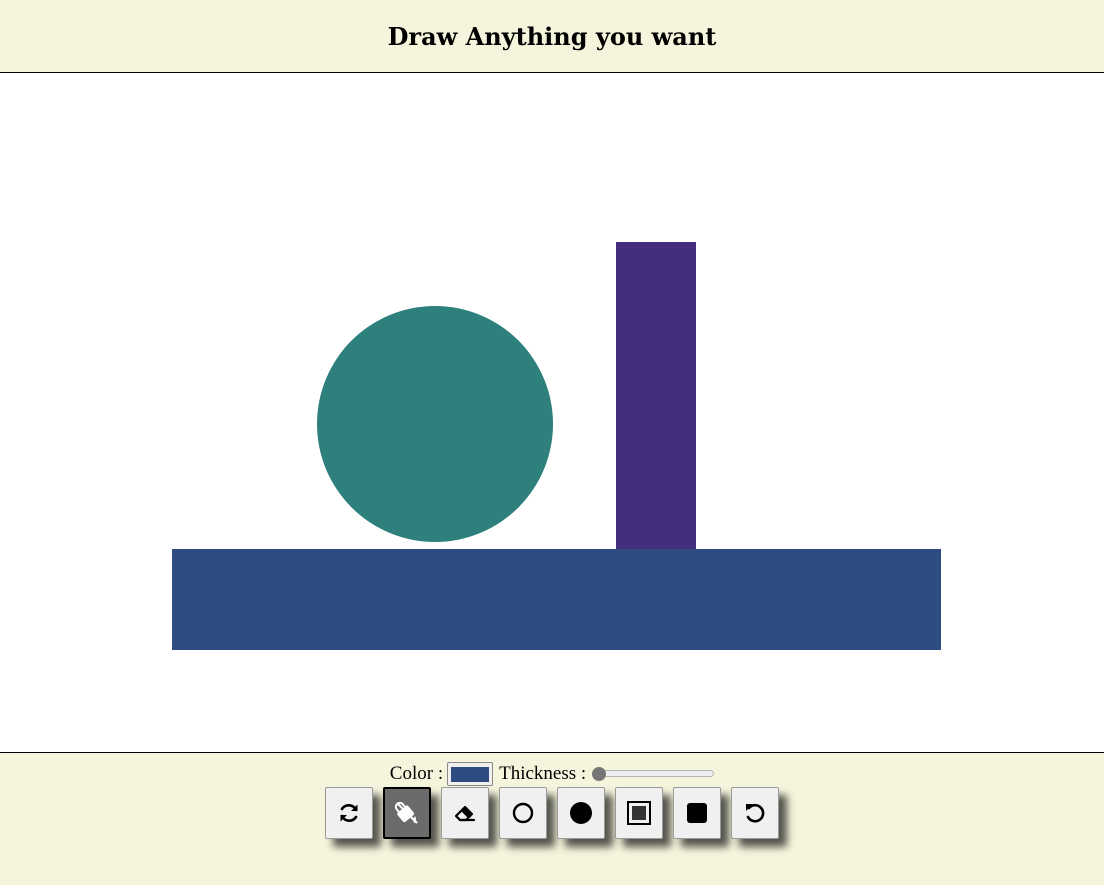 The height and width of the screenshot is (885, 1104). I want to click on eraser-tool-button, so click(465, 813).